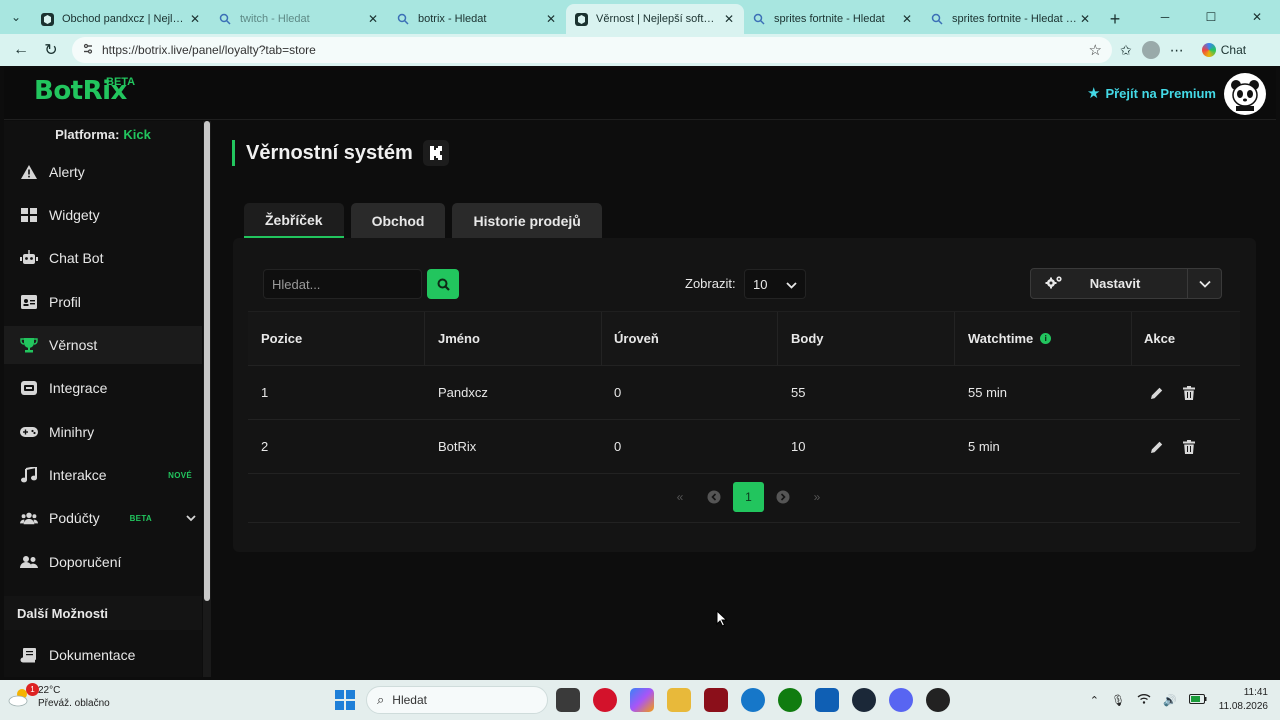 The height and width of the screenshot is (720, 1280). What do you see at coordinates (29, 432) in the screenshot?
I see `gamepad-icon` at bounding box center [29, 432].